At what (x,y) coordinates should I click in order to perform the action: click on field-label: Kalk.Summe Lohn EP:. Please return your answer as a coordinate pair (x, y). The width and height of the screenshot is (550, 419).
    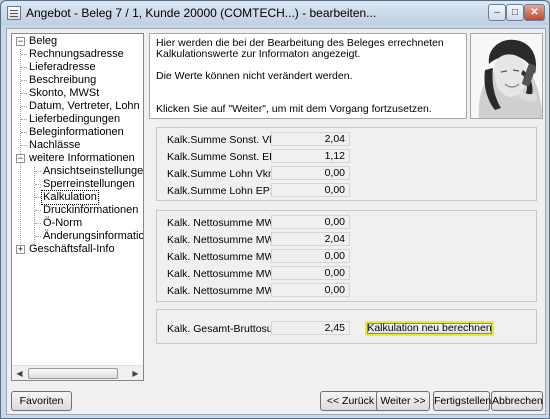
    Looking at the image, I should click on (220, 191).